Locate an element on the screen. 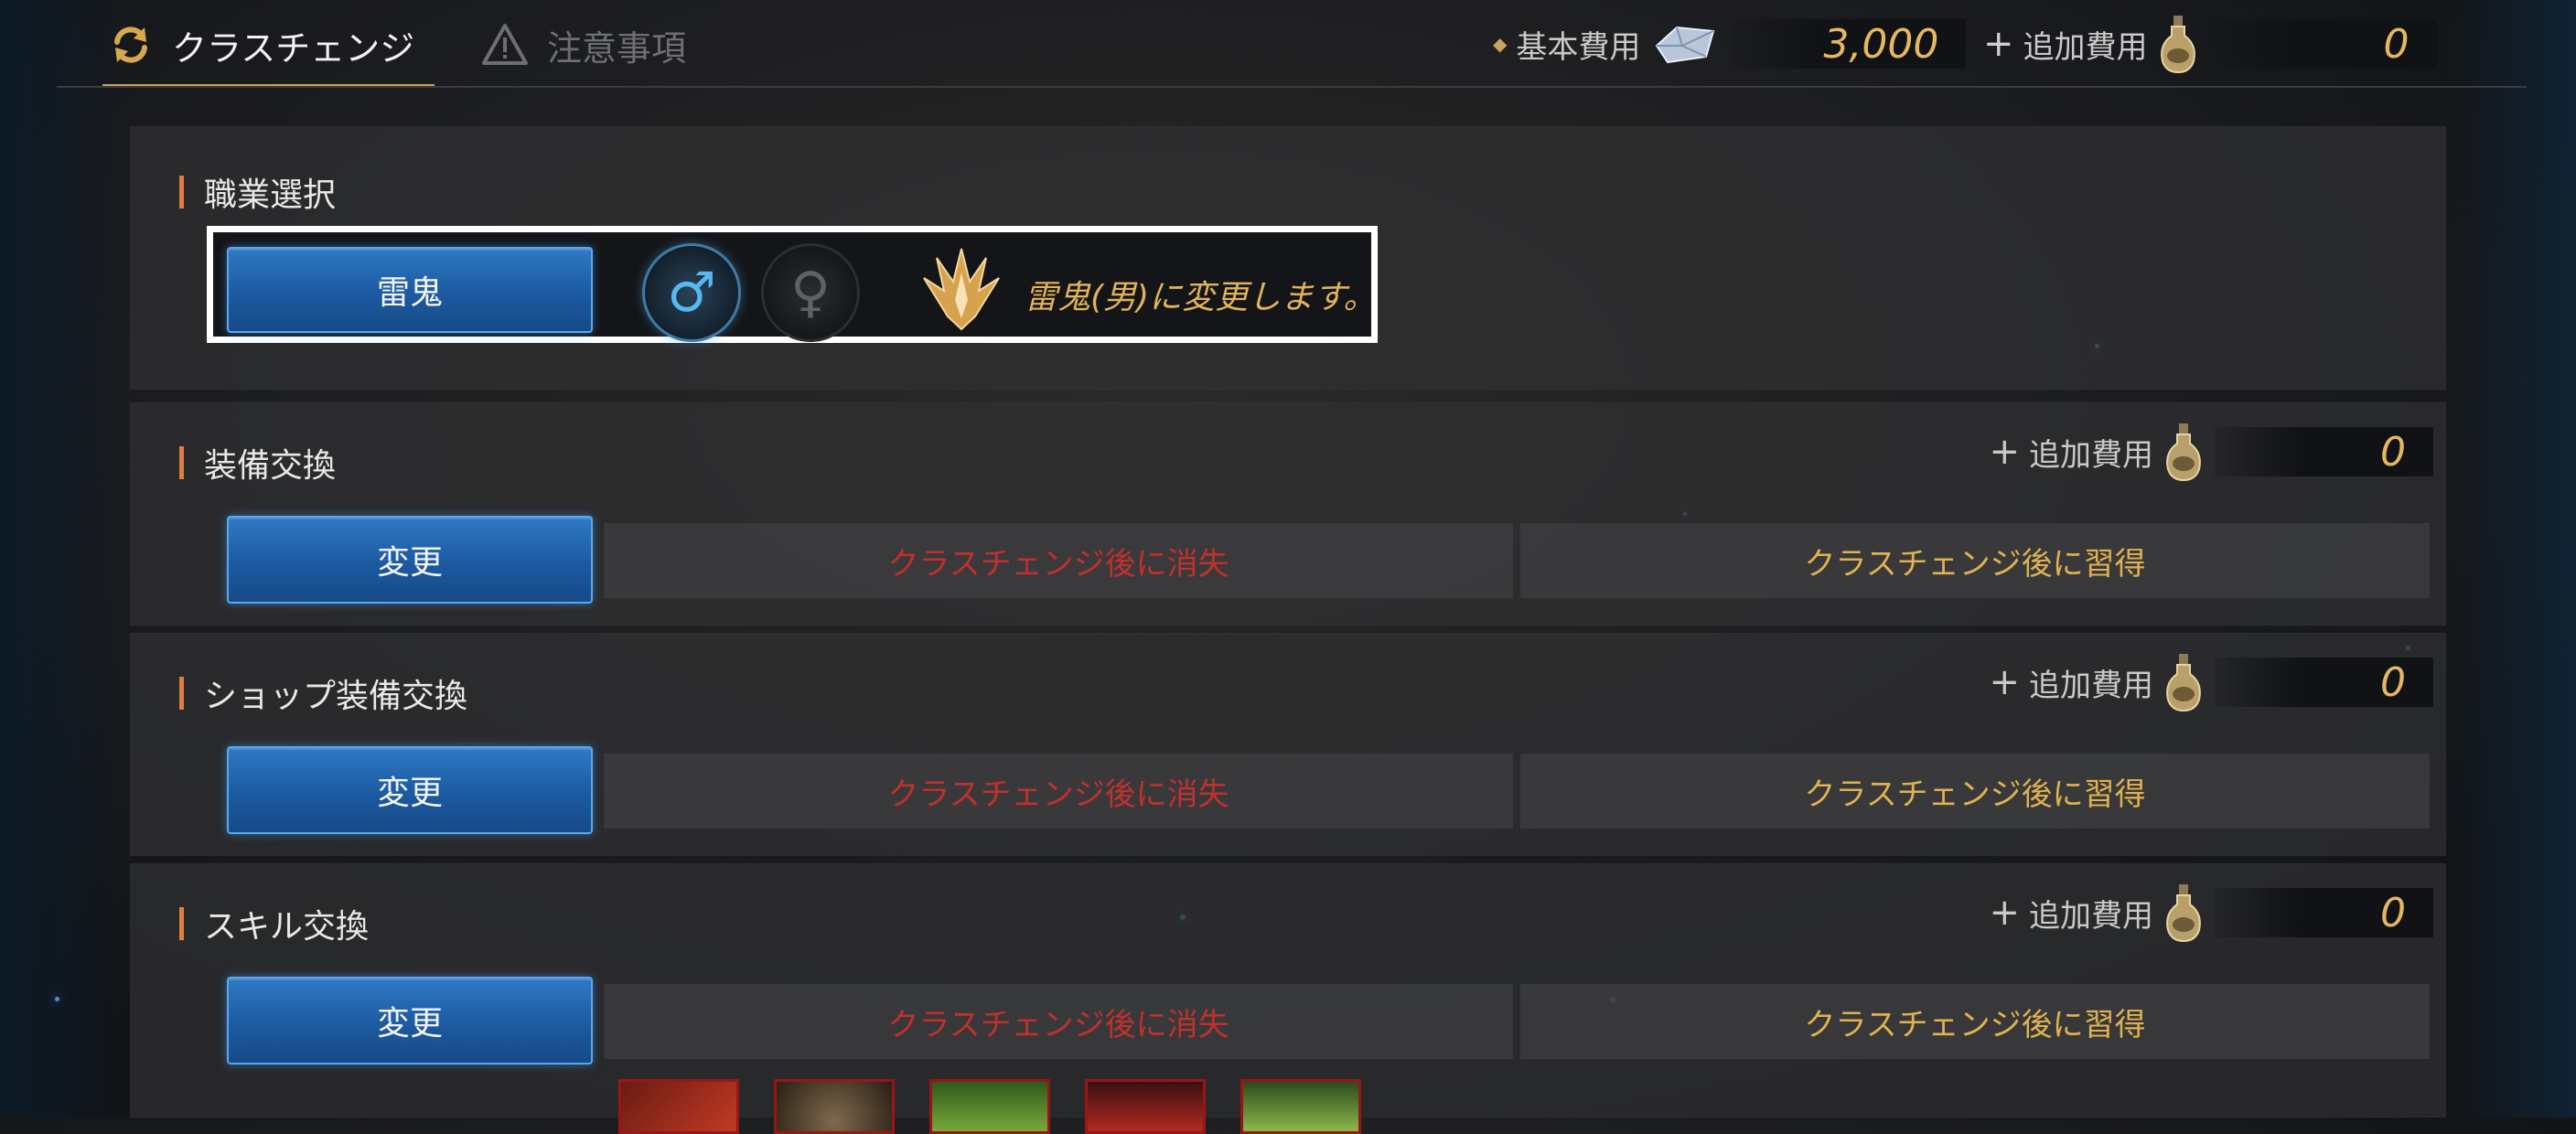 The image size is (2576, 1134). warning-icon is located at coordinates (505, 44).